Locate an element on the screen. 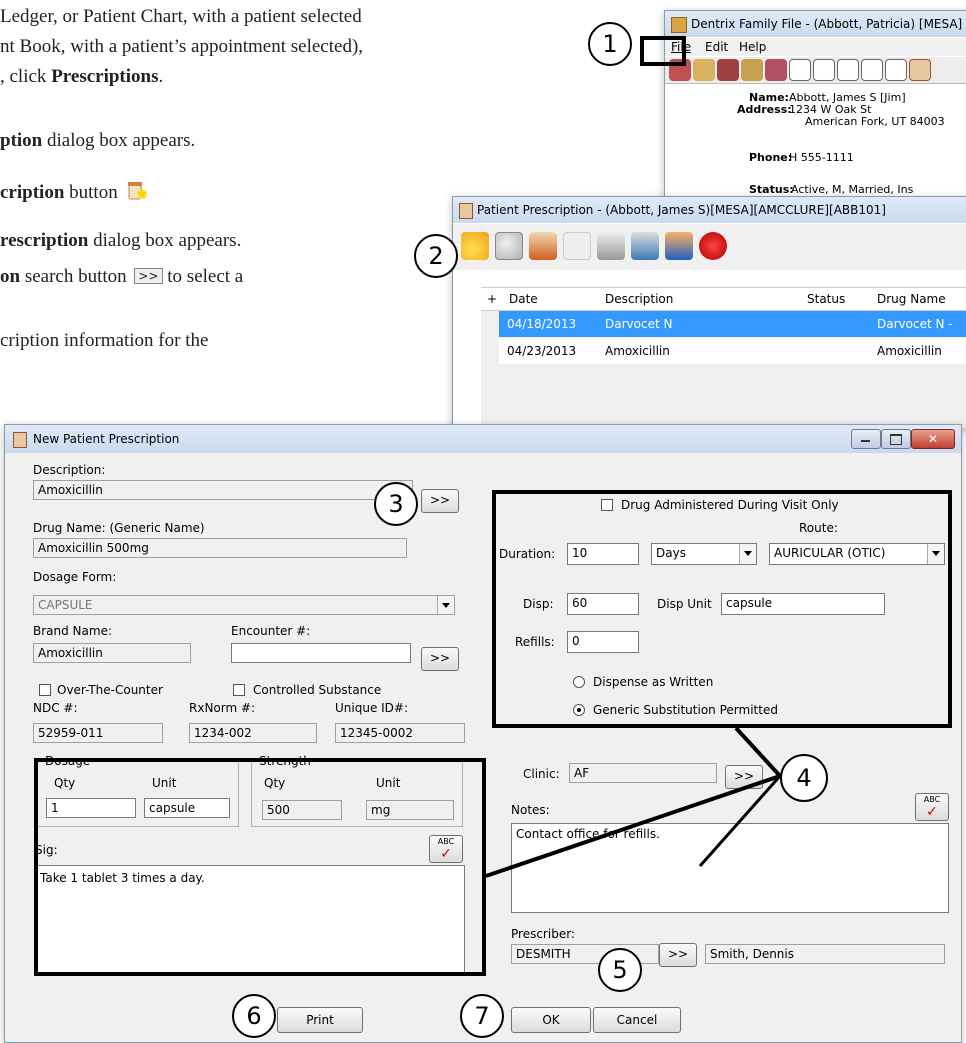 Image resolution: width=966 pixels, height=1043 pixels. callout-connectors is located at coordinates (633, 802).